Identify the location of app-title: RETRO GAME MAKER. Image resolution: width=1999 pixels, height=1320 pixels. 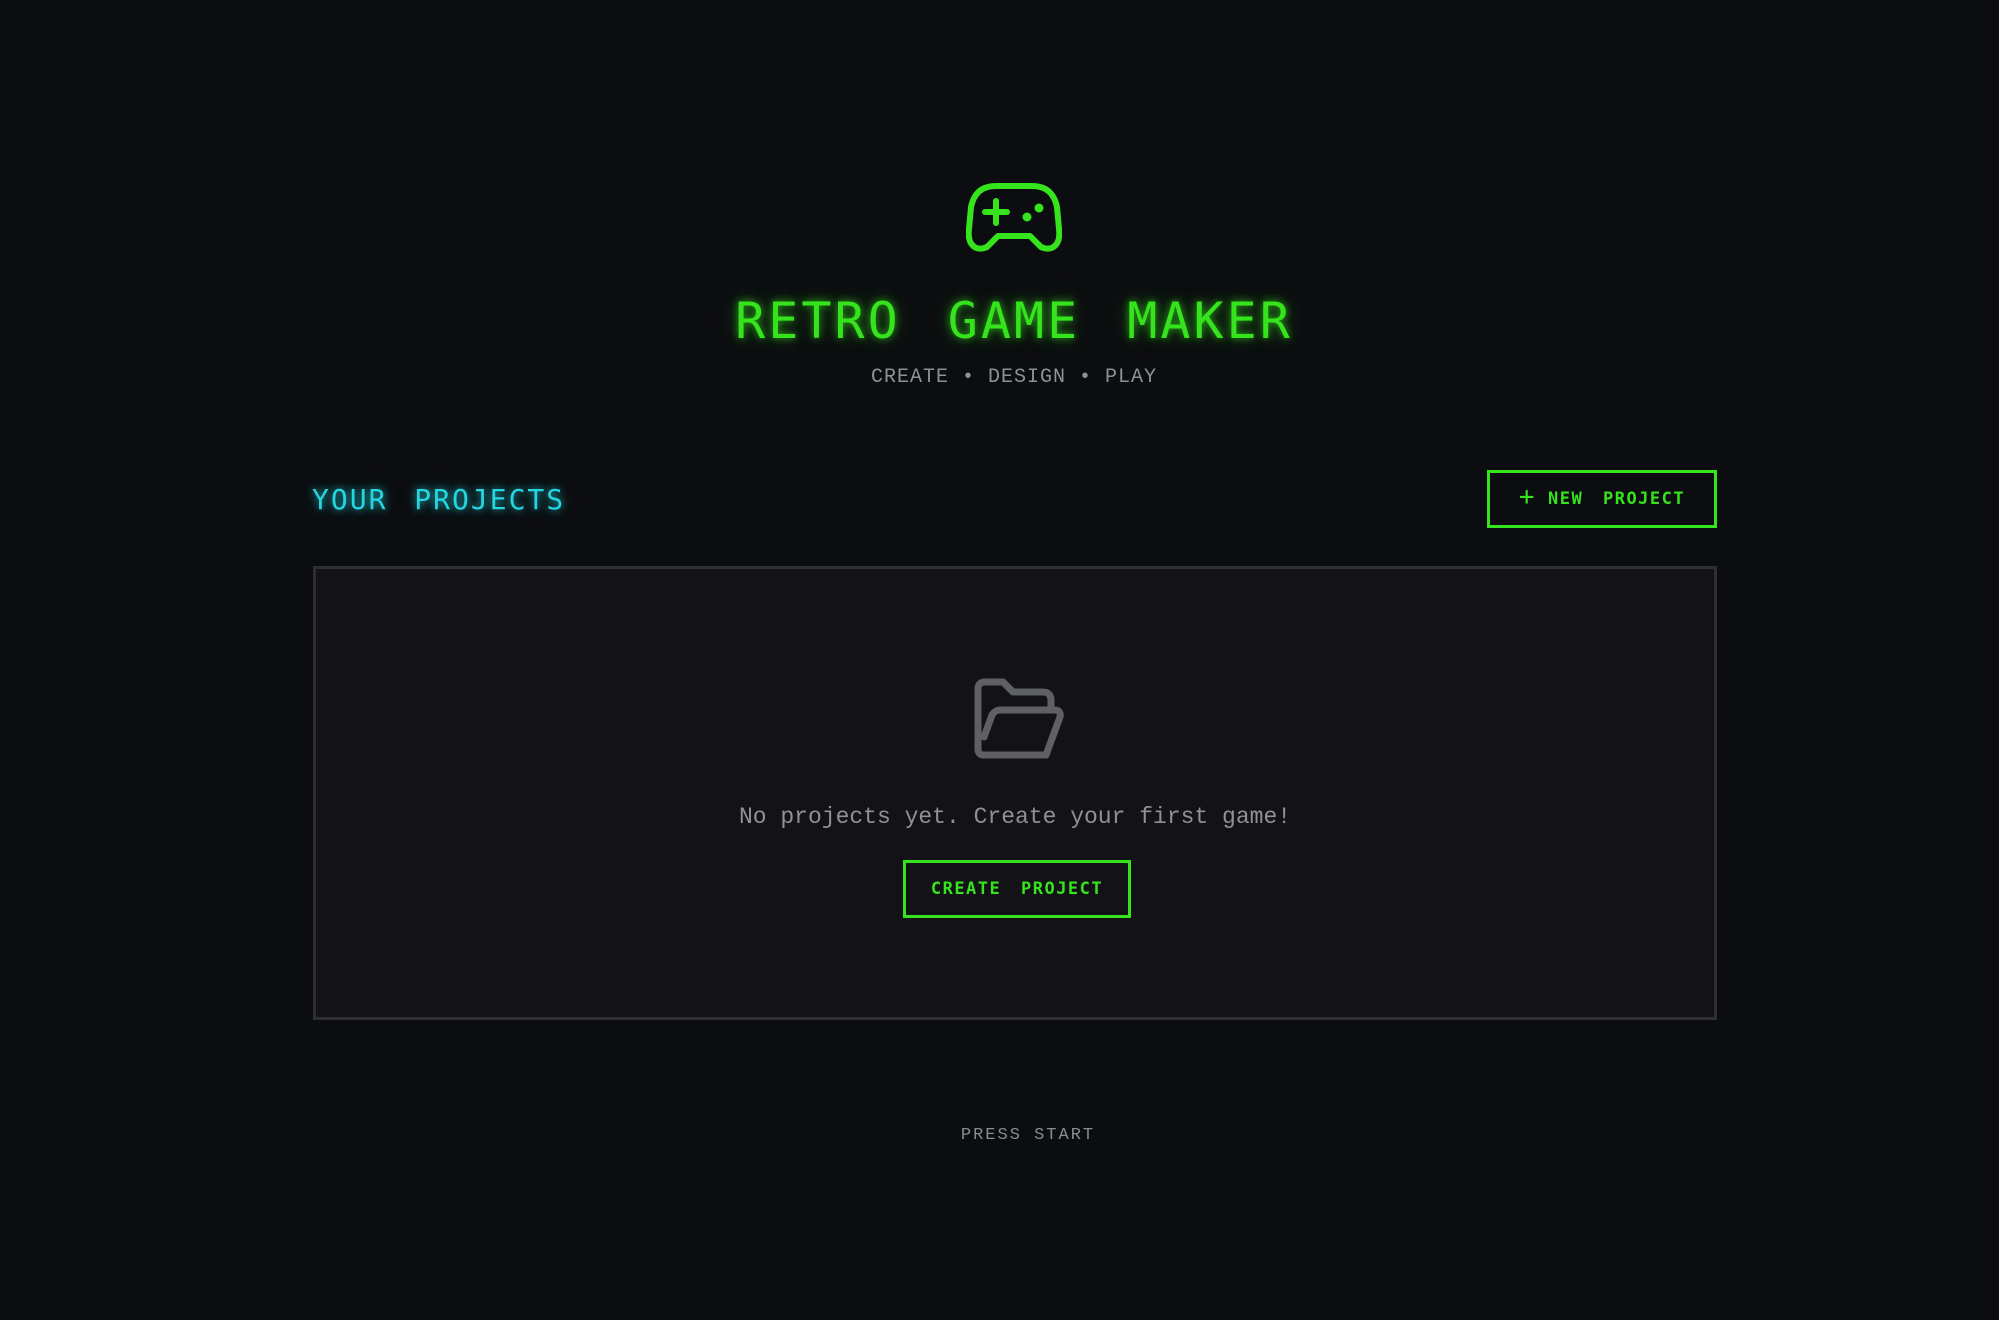
(1014, 321).